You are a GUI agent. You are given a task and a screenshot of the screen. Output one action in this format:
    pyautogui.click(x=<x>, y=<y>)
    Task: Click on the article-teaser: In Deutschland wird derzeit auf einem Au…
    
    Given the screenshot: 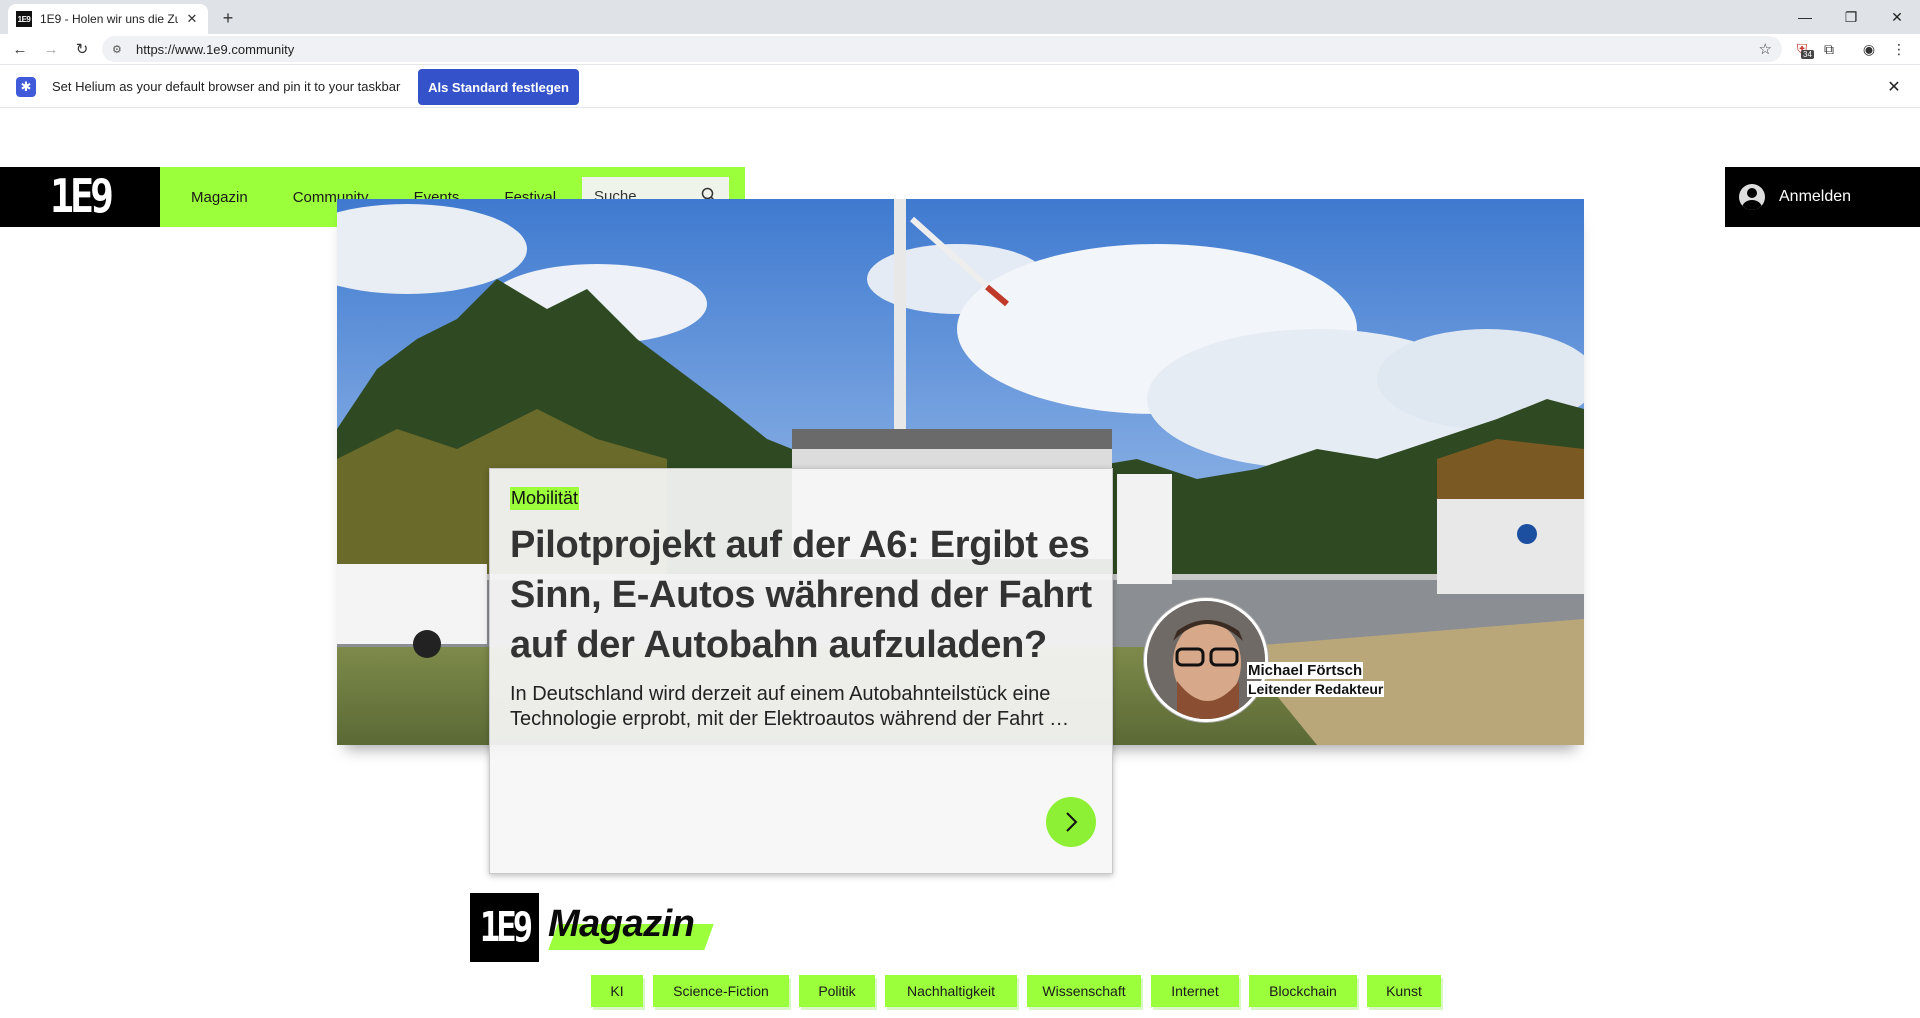 What is the action you would take?
    pyautogui.click(x=790, y=706)
    